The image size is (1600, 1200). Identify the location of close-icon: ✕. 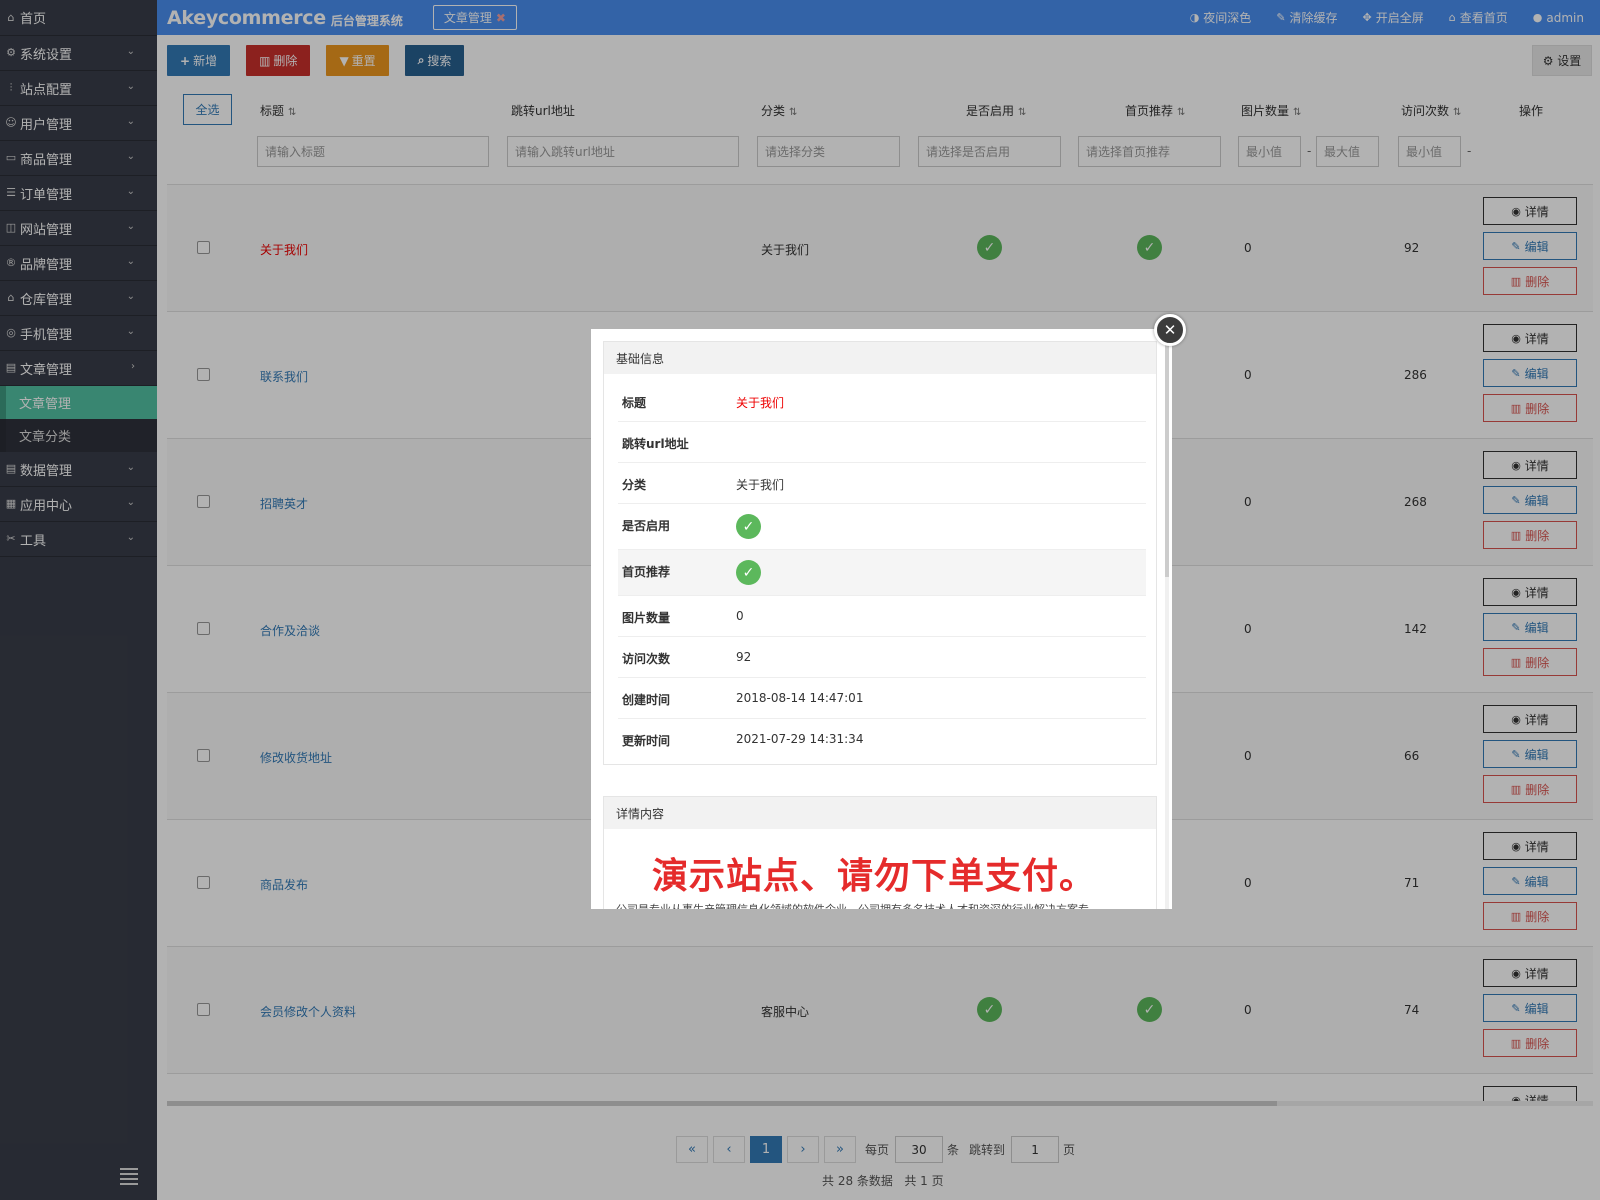
(1170, 330).